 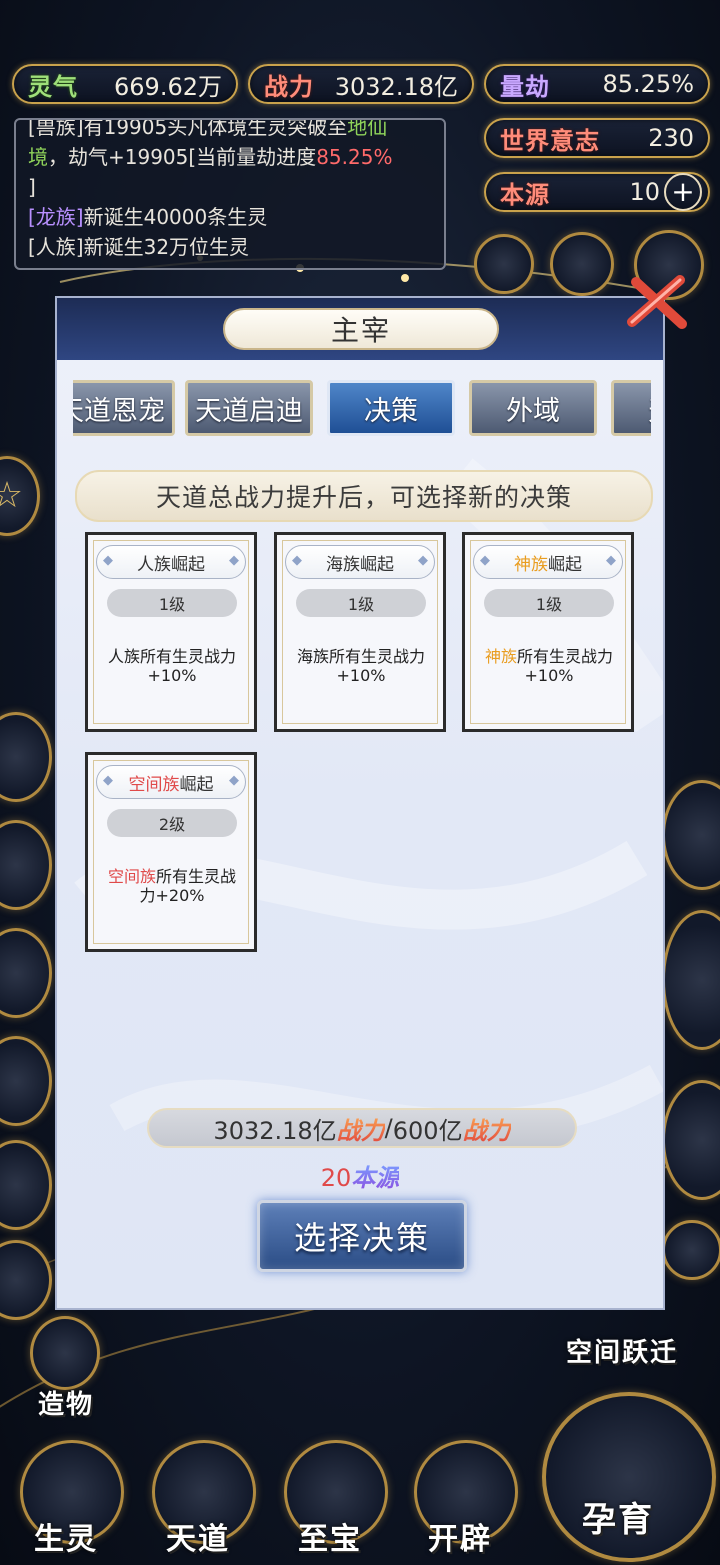 What do you see at coordinates (53, 86) in the screenshot?
I see `lingqi-label: 灵气` at bounding box center [53, 86].